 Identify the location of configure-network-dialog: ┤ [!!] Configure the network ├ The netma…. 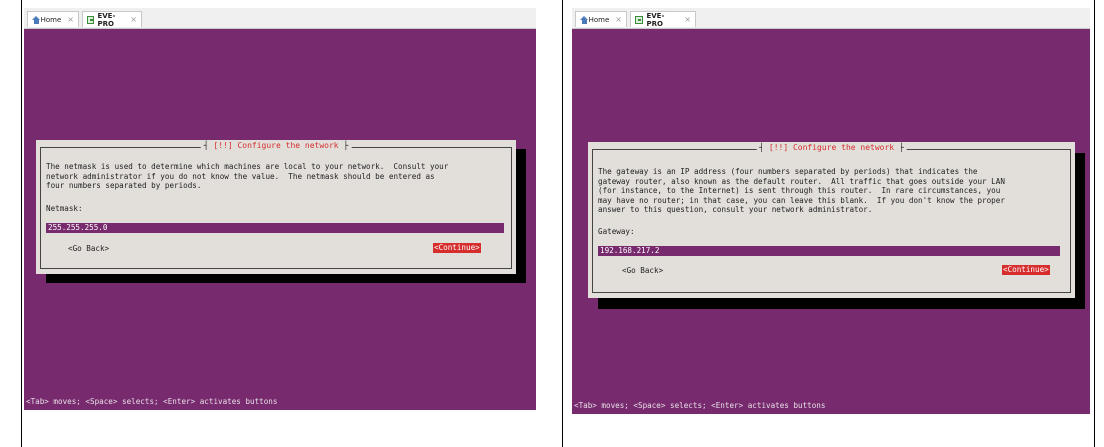
(276, 207).